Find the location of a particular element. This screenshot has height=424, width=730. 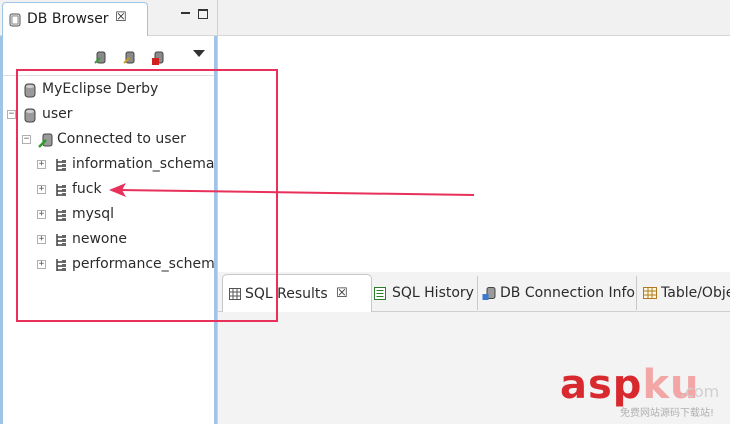

tab-sql-history-label: SQL History is located at coordinates (433, 293).